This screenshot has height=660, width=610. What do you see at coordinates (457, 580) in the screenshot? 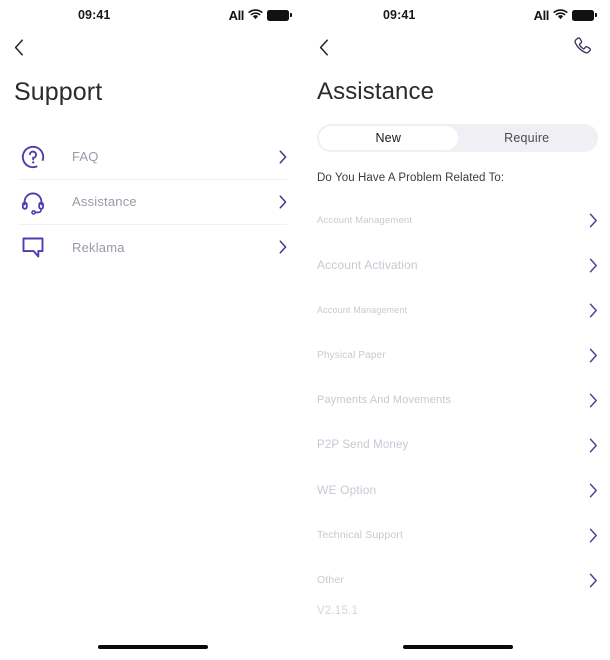
I see `list-item: Other` at bounding box center [457, 580].